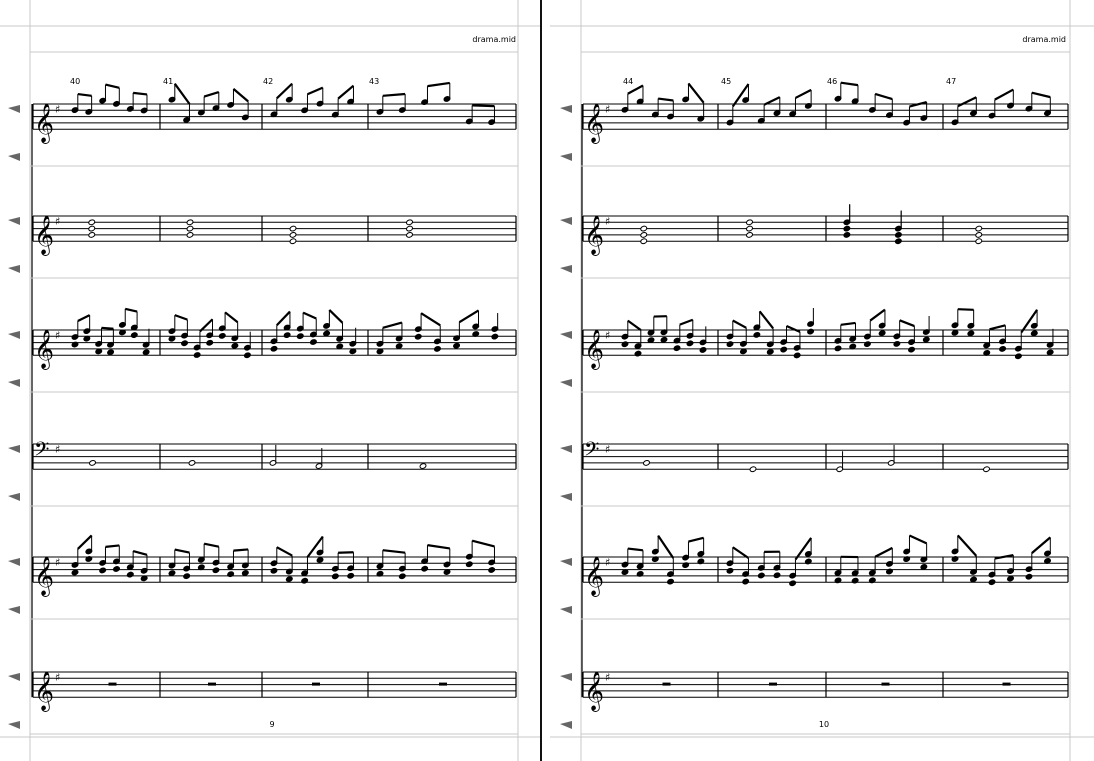 Image resolution: width=1094 pixels, height=761 pixels. I want to click on page-divider, so click(541, 380).